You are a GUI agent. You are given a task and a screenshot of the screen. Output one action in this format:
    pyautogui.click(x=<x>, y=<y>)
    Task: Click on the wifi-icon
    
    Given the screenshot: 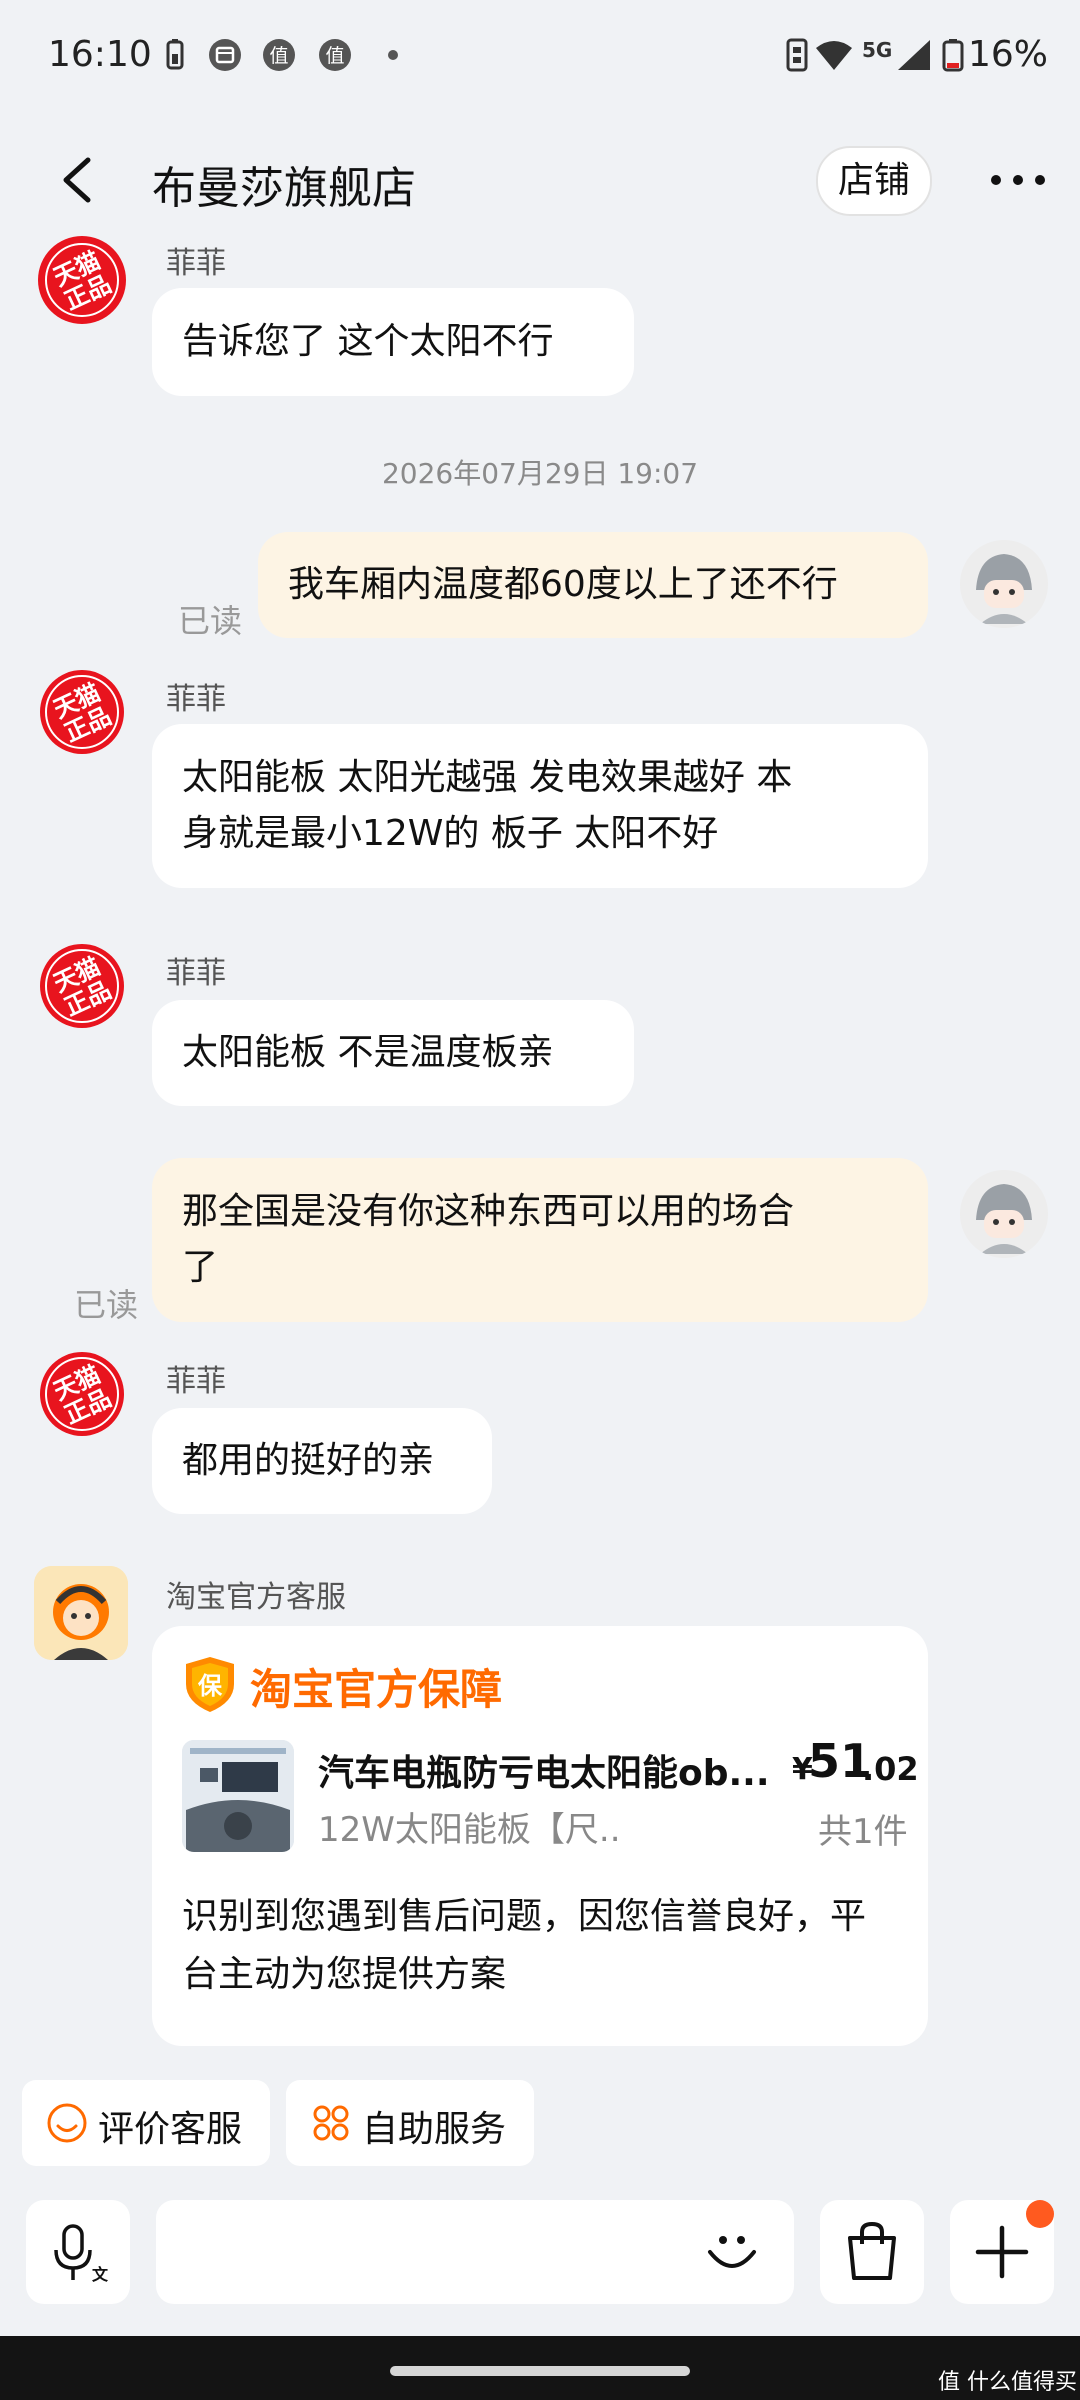 What is the action you would take?
    pyautogui.click(x=834, y=55)
    